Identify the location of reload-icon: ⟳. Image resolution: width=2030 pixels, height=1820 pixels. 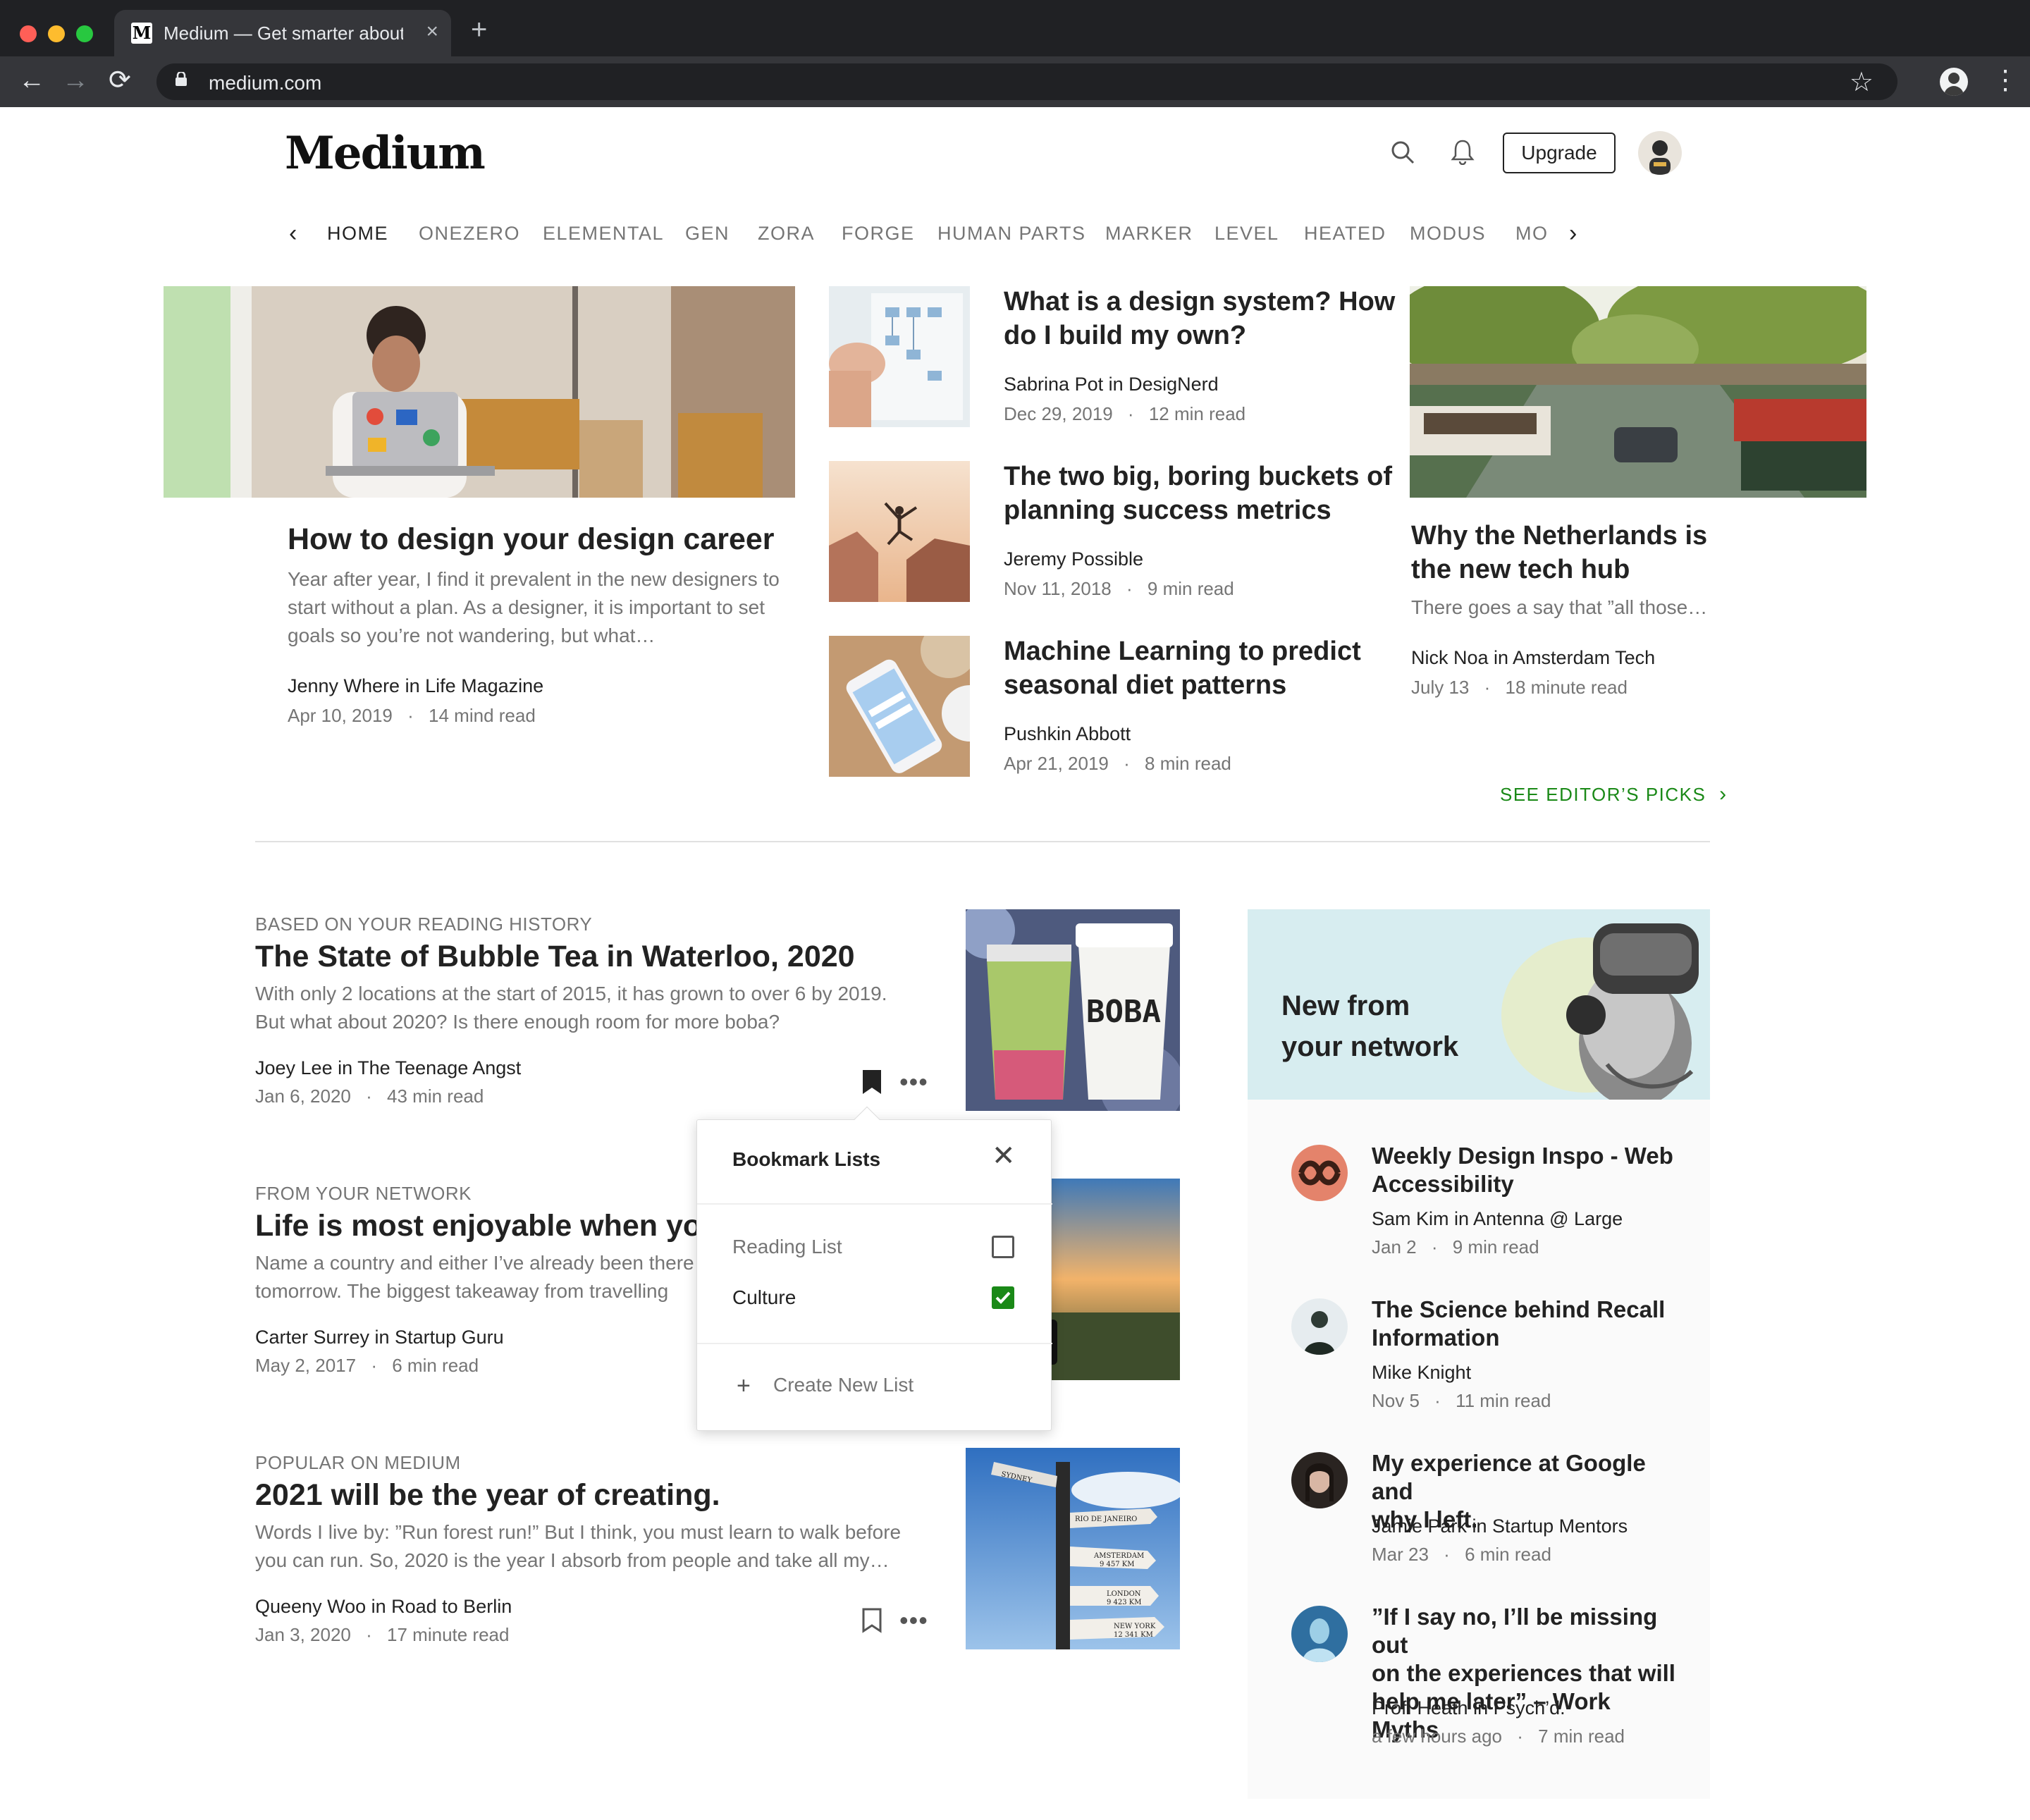
(120, 80).